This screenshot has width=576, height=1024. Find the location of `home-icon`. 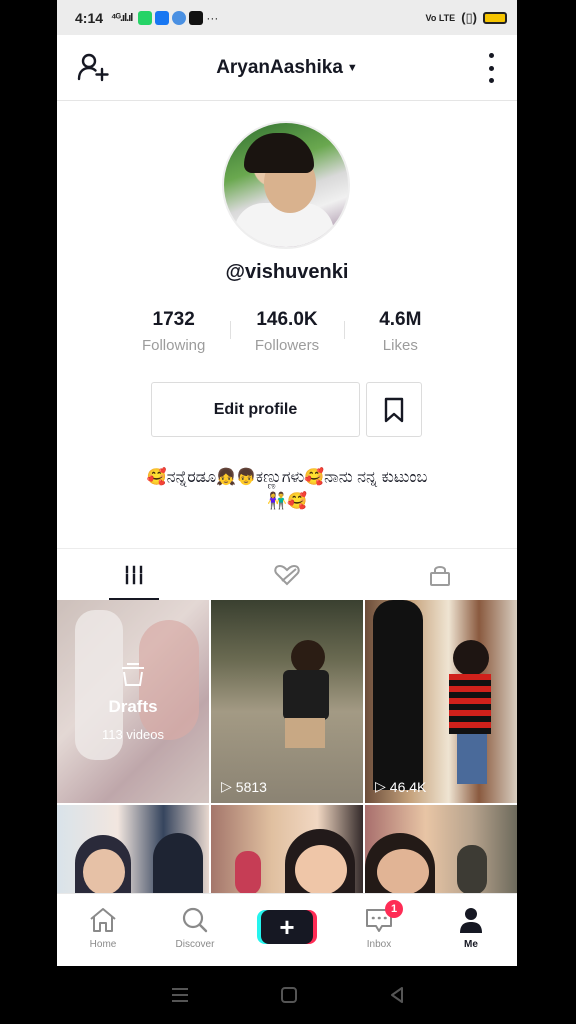

home-icon is located at coordinates (103, 920).